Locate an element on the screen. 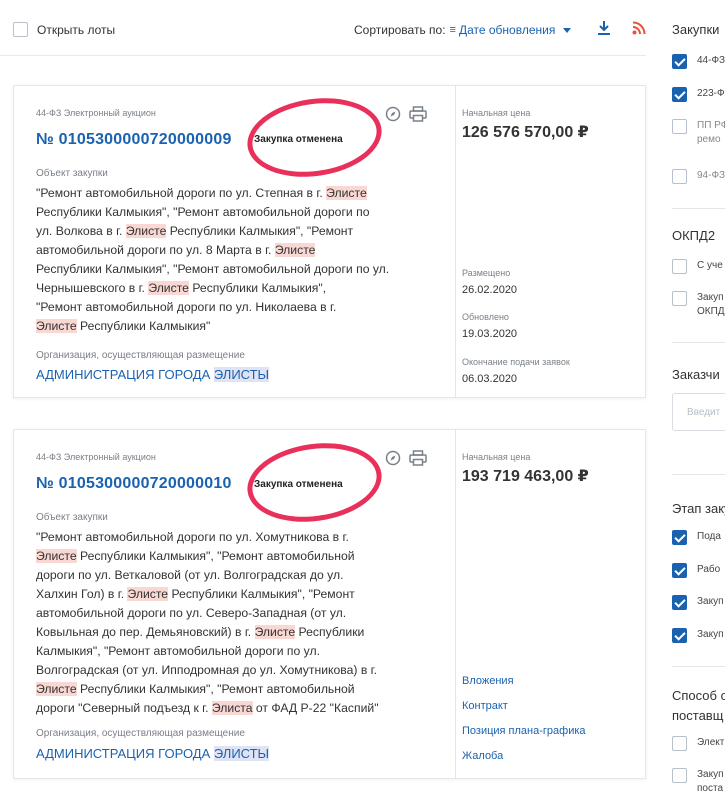 This screenshot has height=800, width=725. open-lots-toggle: Открыть лоты is located at coordinates (64, 29).